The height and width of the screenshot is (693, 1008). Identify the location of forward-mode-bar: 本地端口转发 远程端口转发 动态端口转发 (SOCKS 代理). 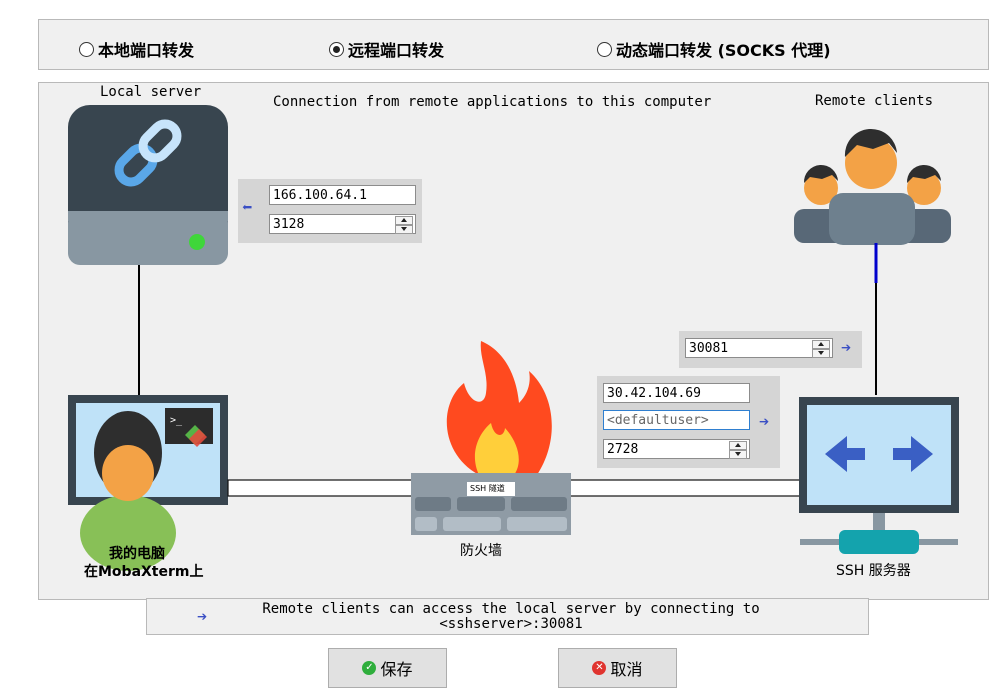
(513, 44).